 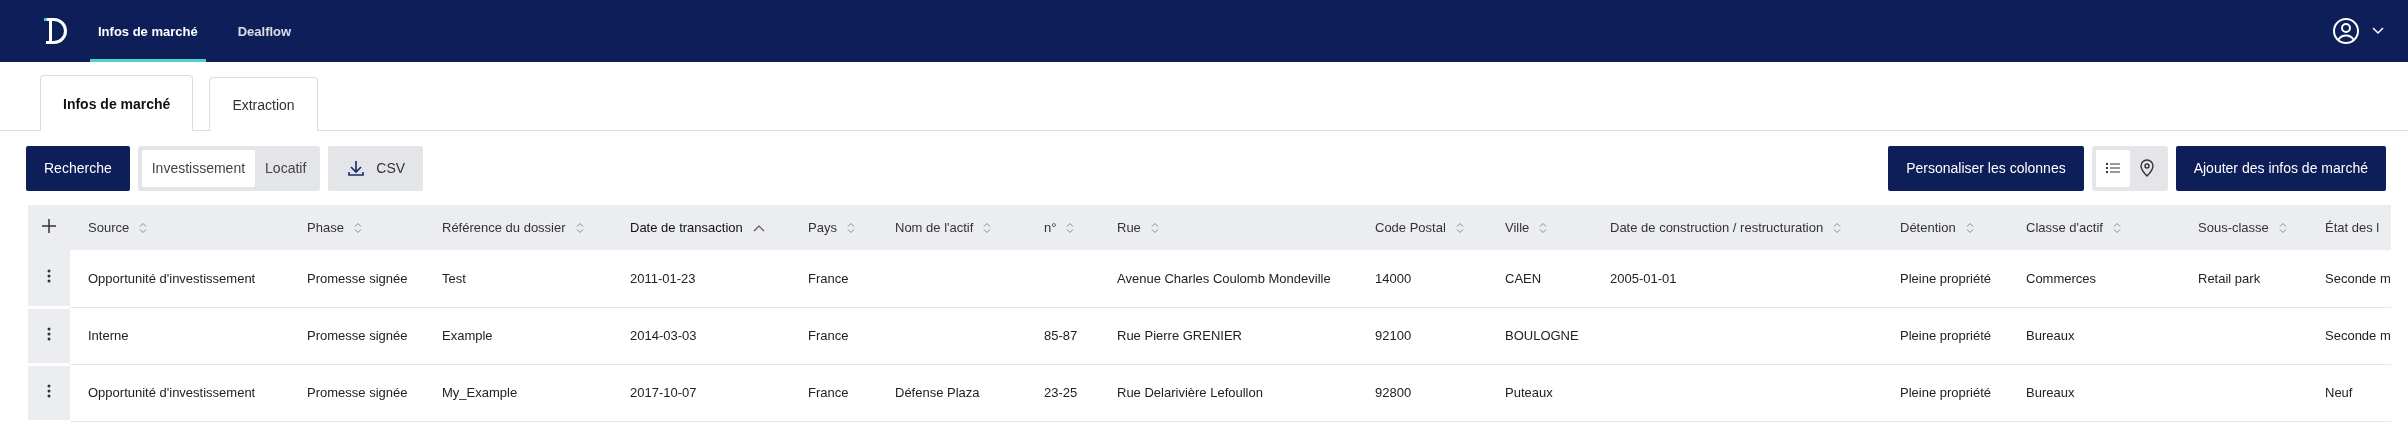 What do you see at coordinates (1190, 392) in the screenshot?
I see `table-cell: Rue Delarivière Lefoullon` at bounding box center [1190, 392].